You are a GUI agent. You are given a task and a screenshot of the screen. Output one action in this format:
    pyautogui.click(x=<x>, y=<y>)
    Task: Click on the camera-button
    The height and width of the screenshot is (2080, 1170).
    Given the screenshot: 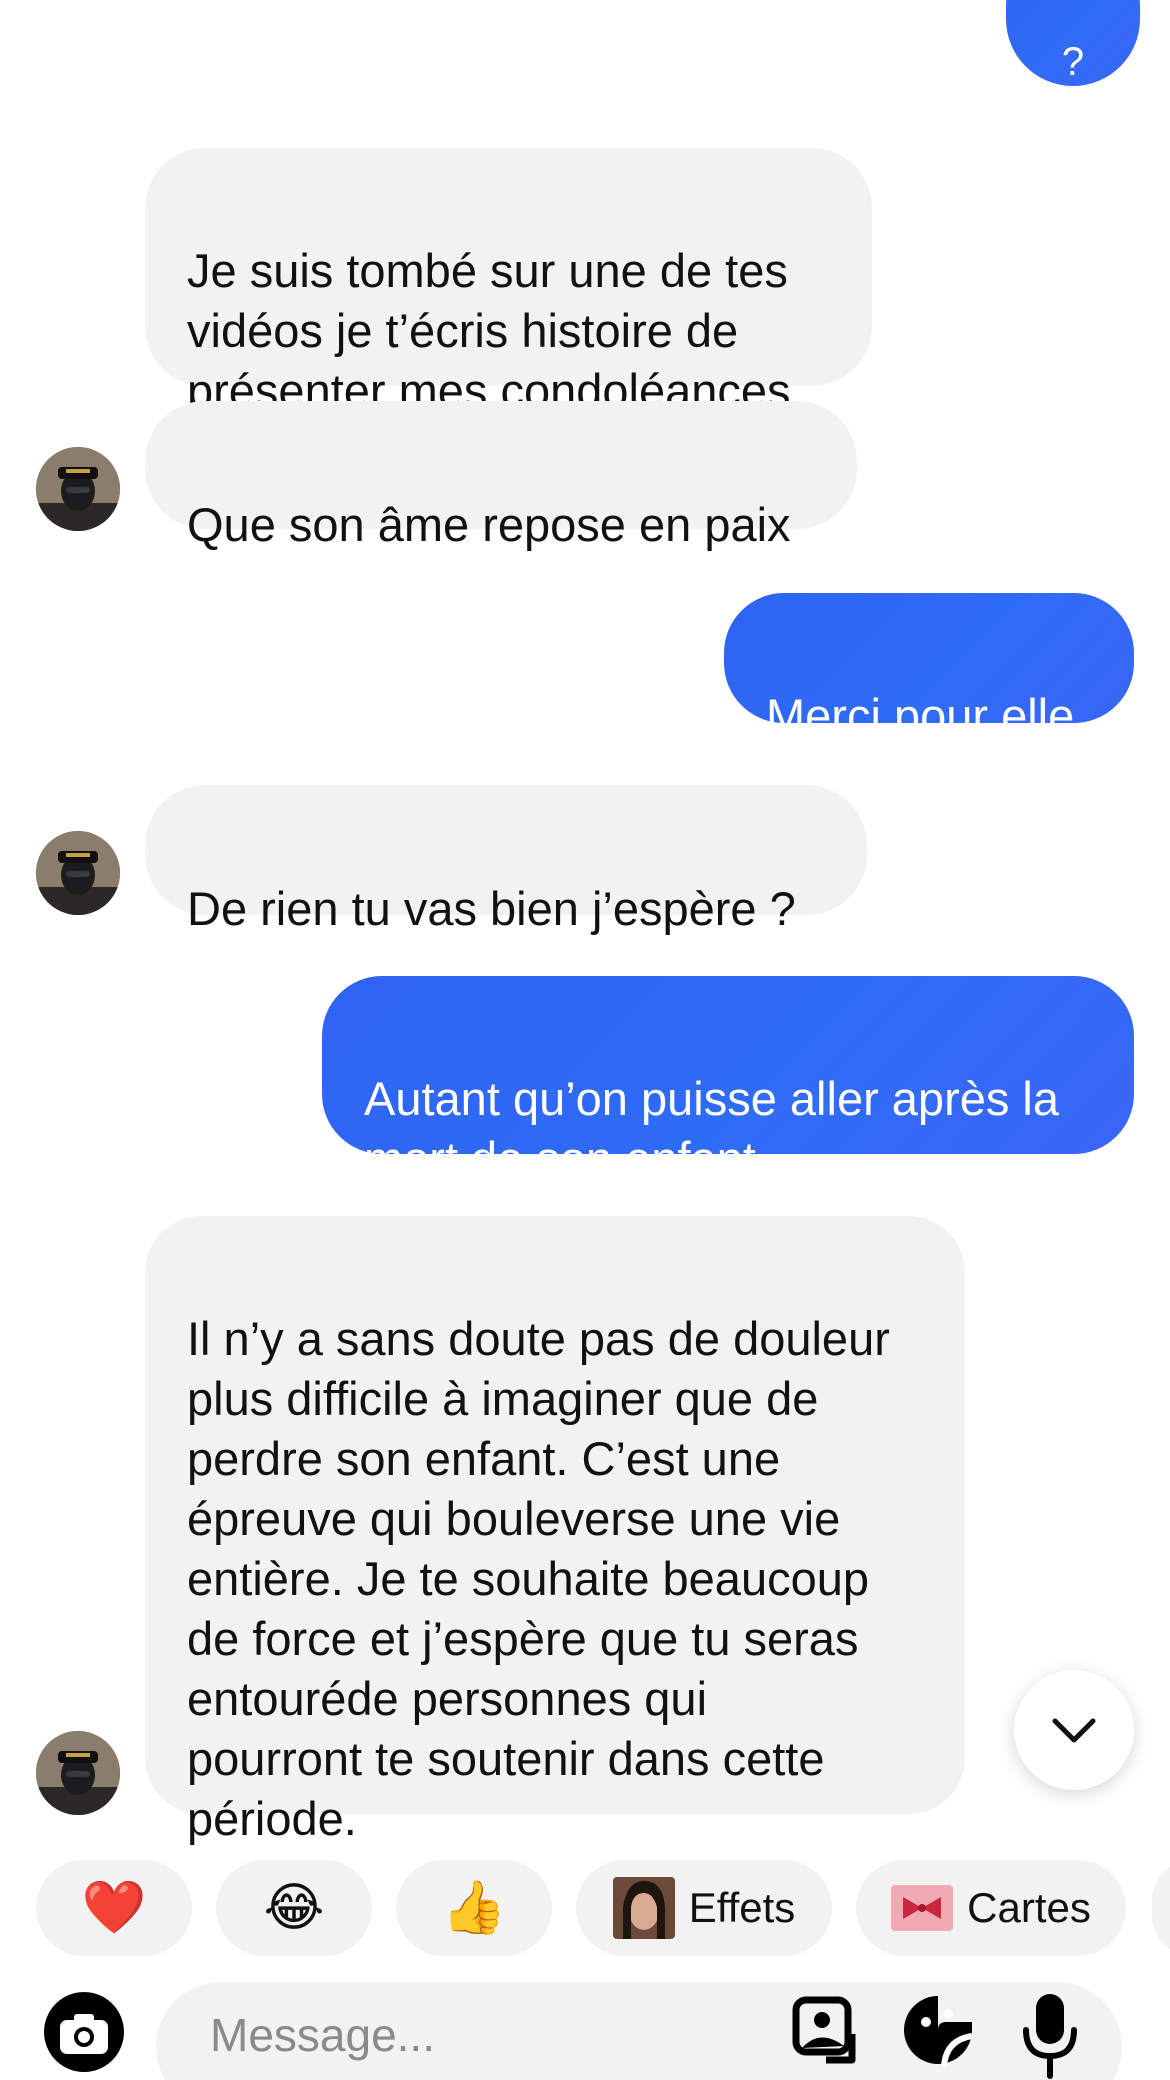 What is the action you would take?
    pyautogui.click(x=84, y=2032)
    